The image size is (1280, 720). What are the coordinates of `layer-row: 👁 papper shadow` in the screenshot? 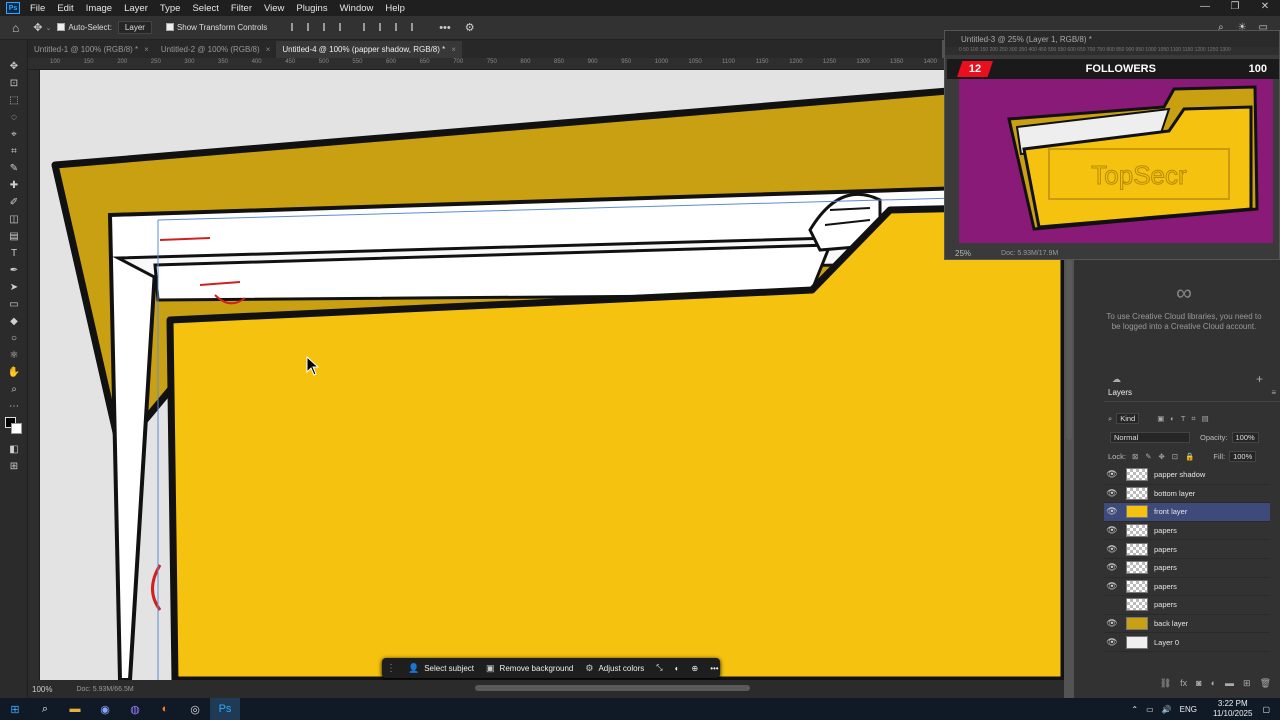 It's located at (1187, 475).